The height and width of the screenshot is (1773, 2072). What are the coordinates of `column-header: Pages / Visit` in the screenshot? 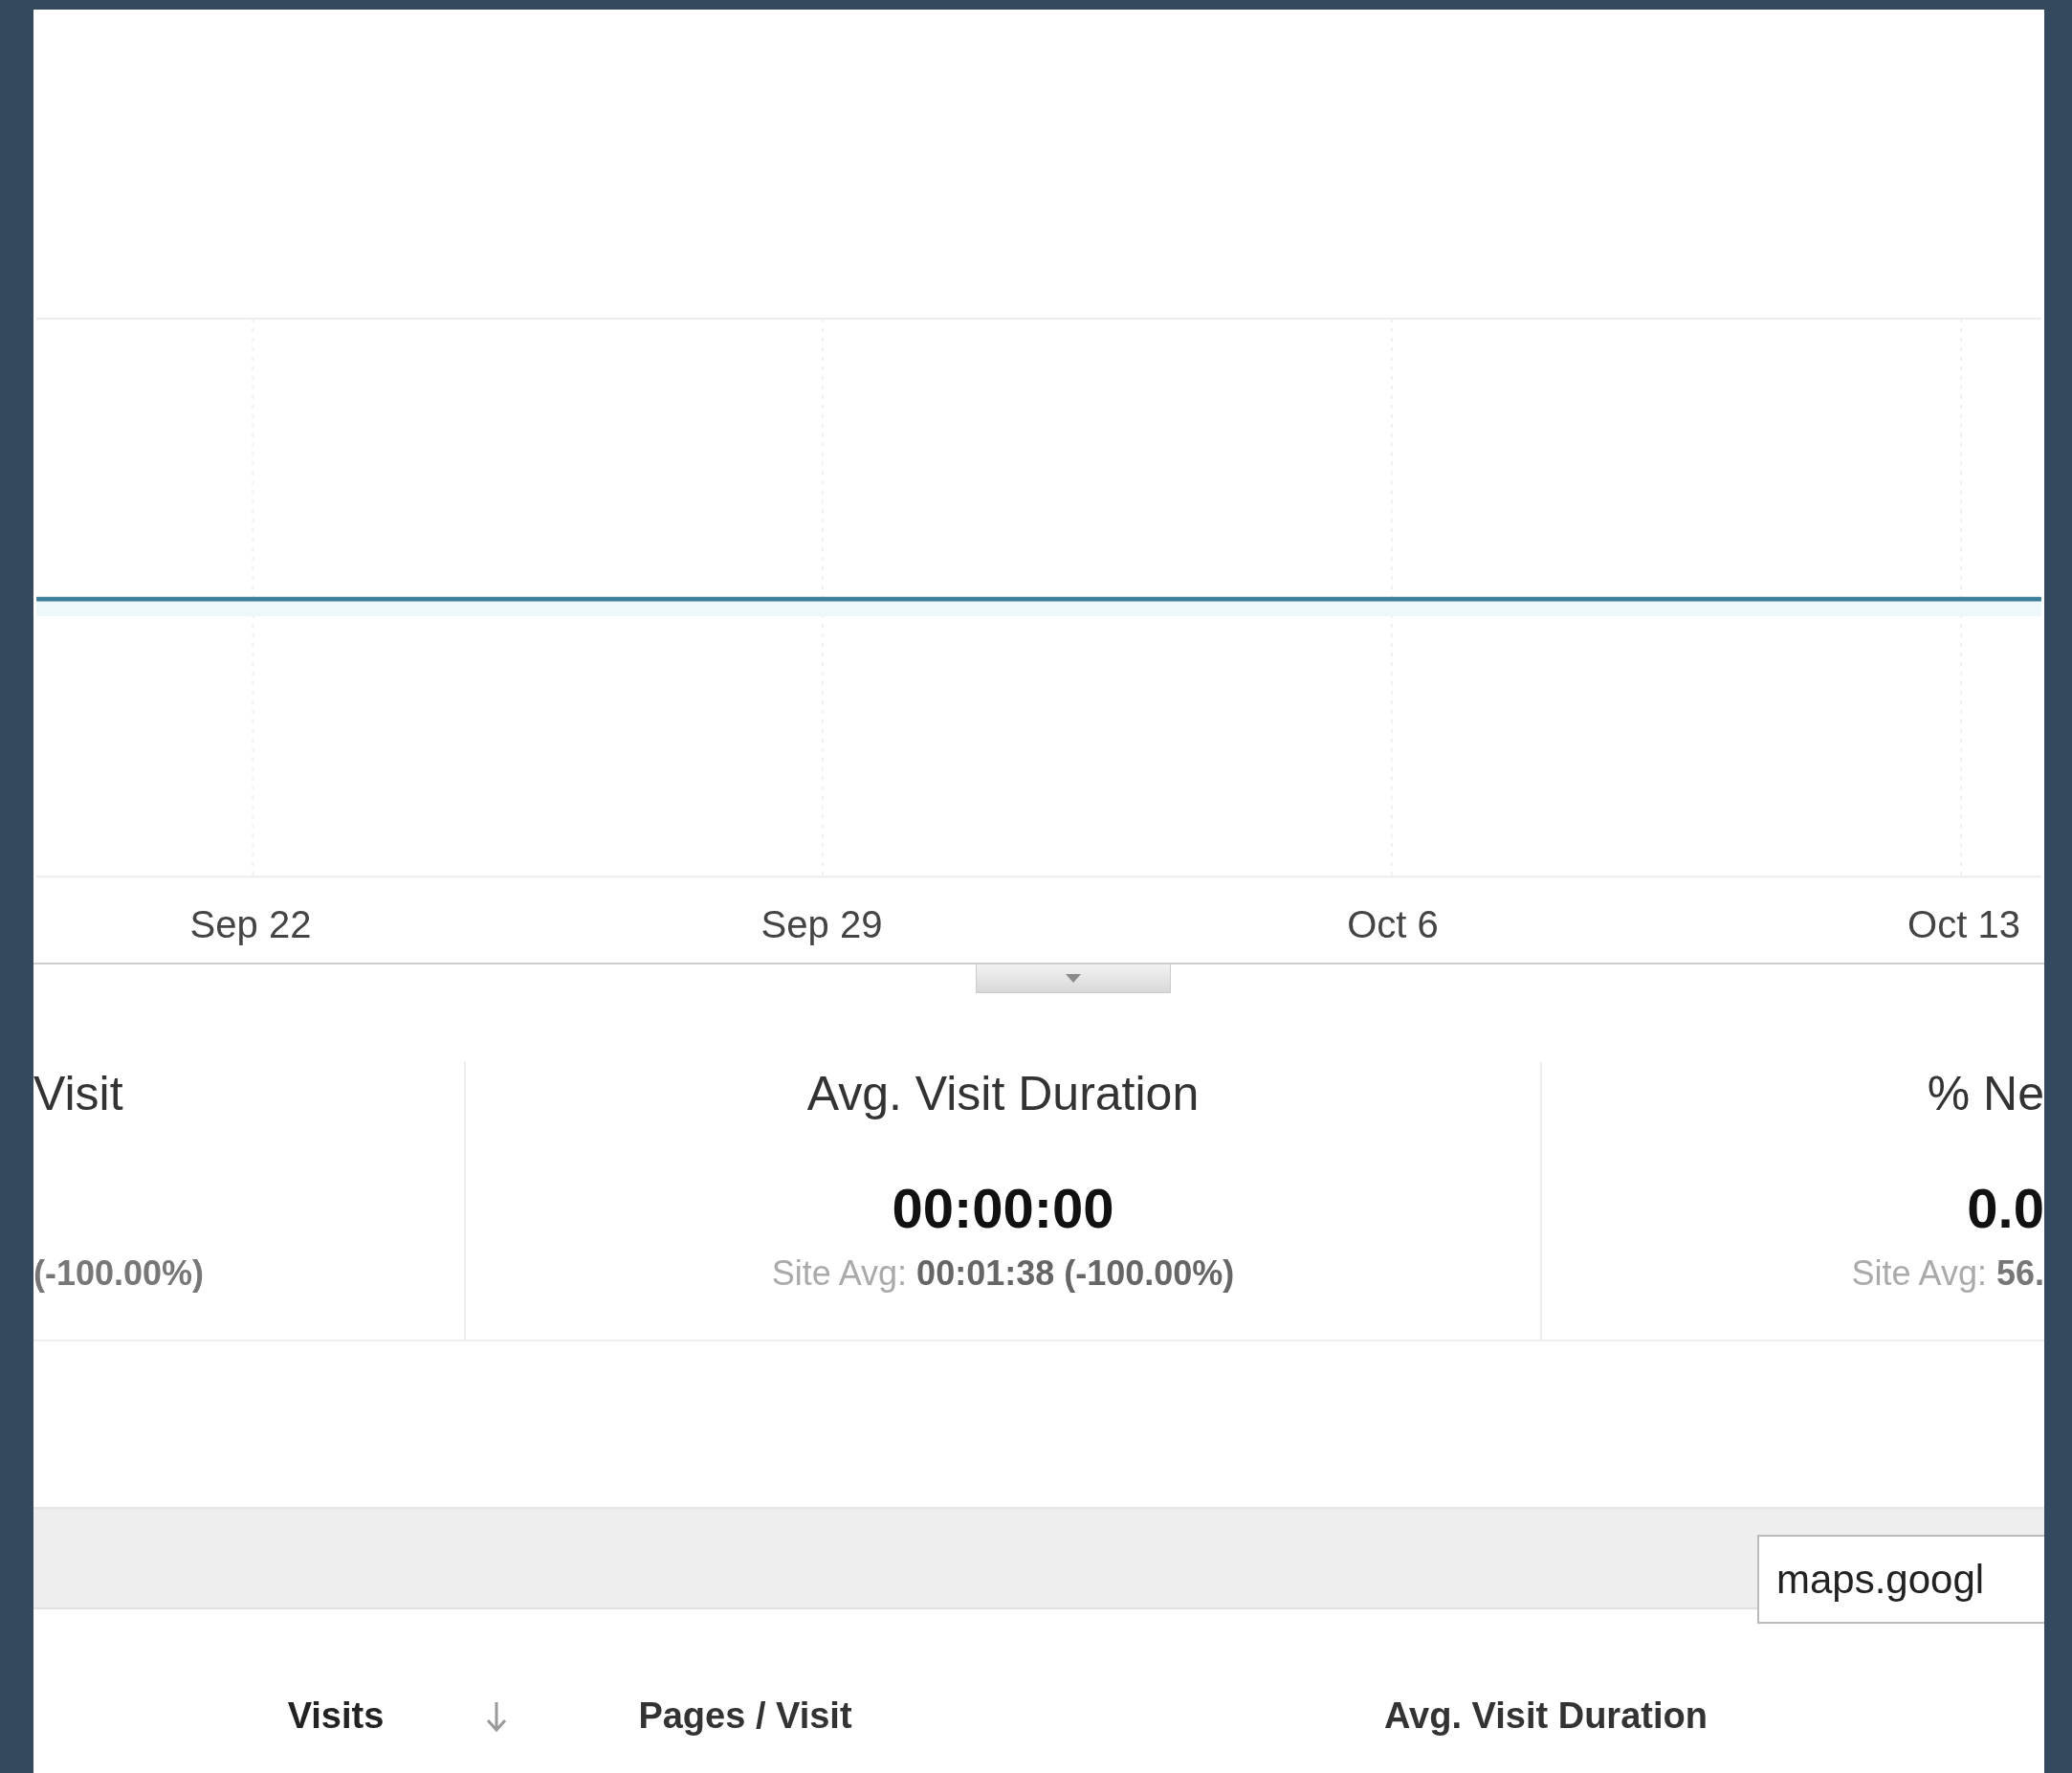 It's located at (745, 1716).